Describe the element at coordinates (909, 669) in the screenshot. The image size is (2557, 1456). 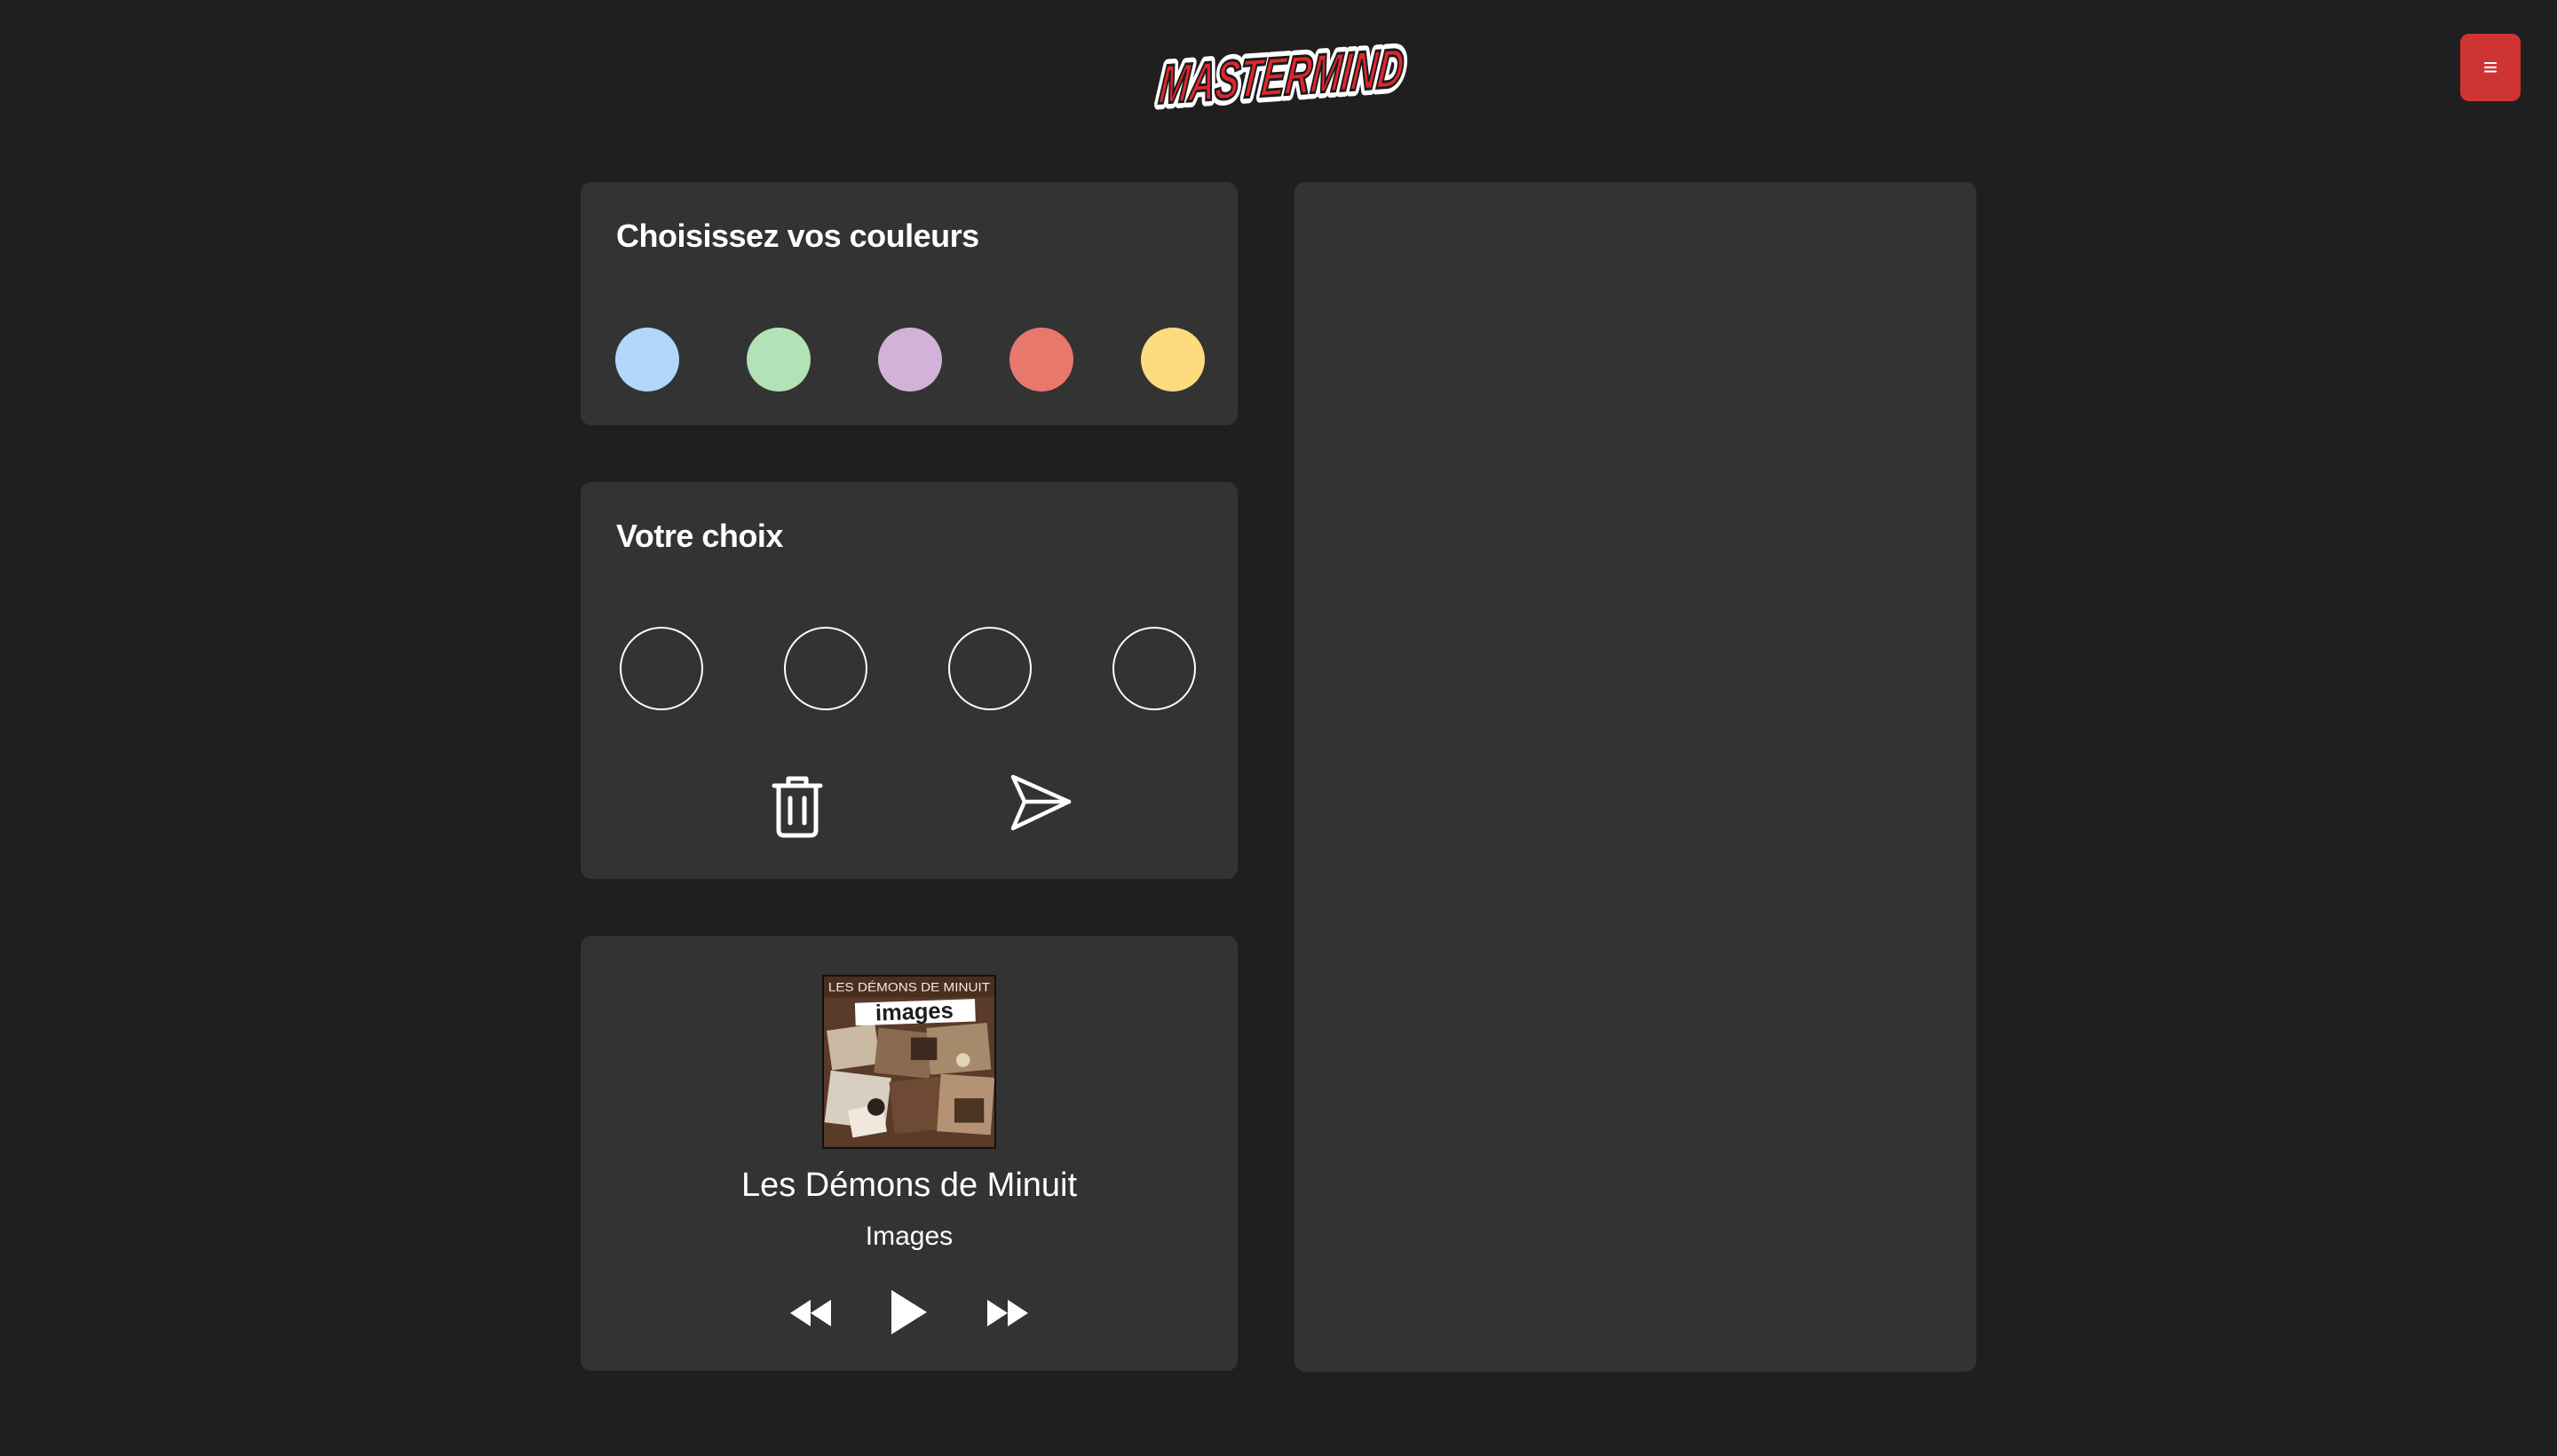
I see `choice-slots` at that location.